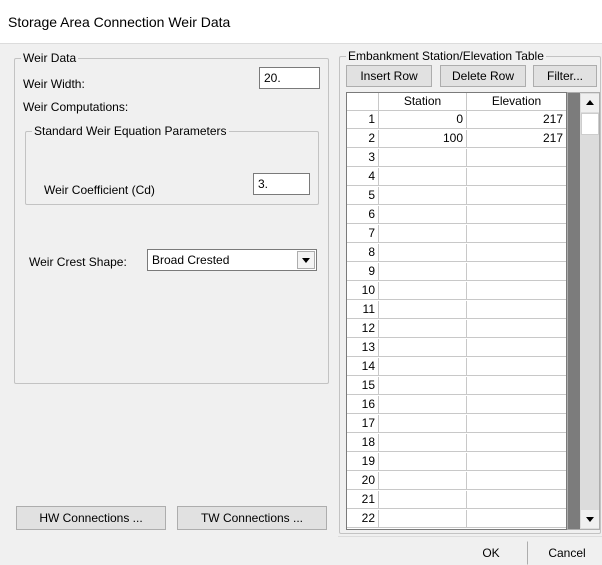 The image size is (602, 565). I want to click on embankment-table-legend: Embankment Station/Elevation Table, so click(446, 56).